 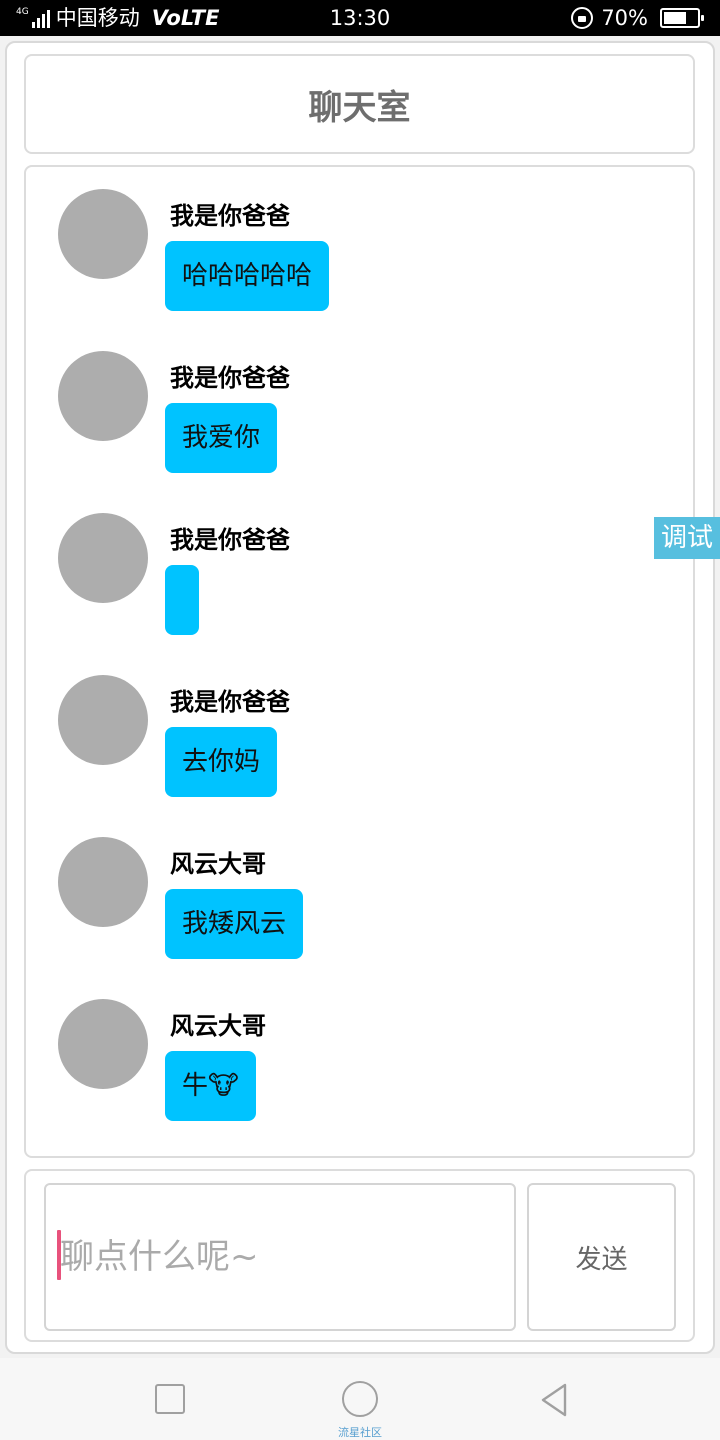 What do you see at coordinates (624, 18) in the screenshot?
I see `battery-percent: 70%` at bounding box center [624, 18].